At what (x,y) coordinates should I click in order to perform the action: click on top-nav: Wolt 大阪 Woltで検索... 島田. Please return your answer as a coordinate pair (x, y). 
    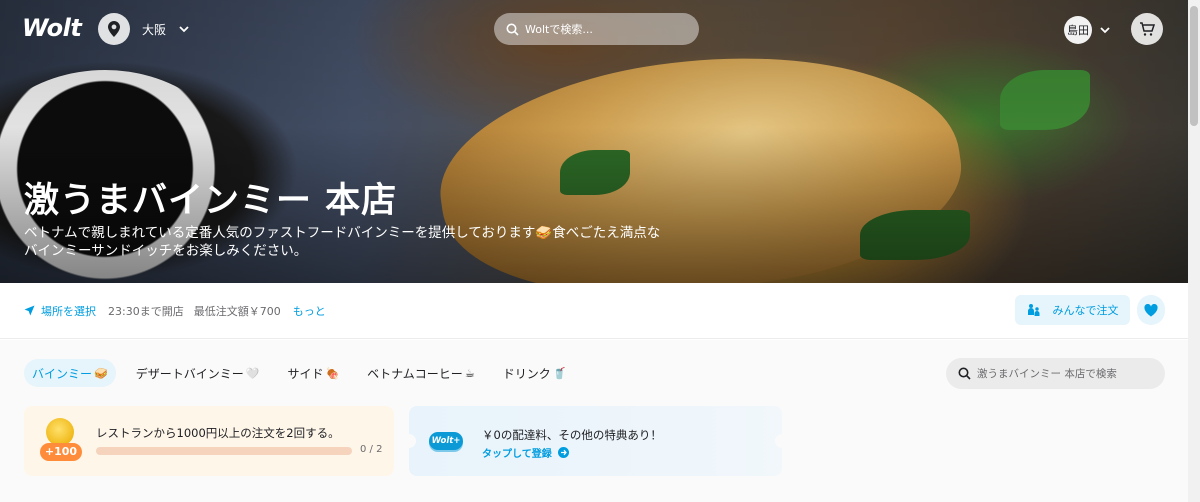
    Looking at the image, I should click on (594, 30).